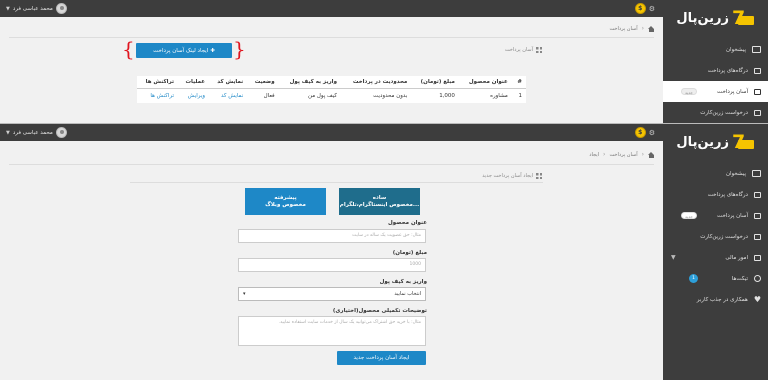 The image size is (768, 380). I want to click on highlight-brace-right: }, so click(239, 49).